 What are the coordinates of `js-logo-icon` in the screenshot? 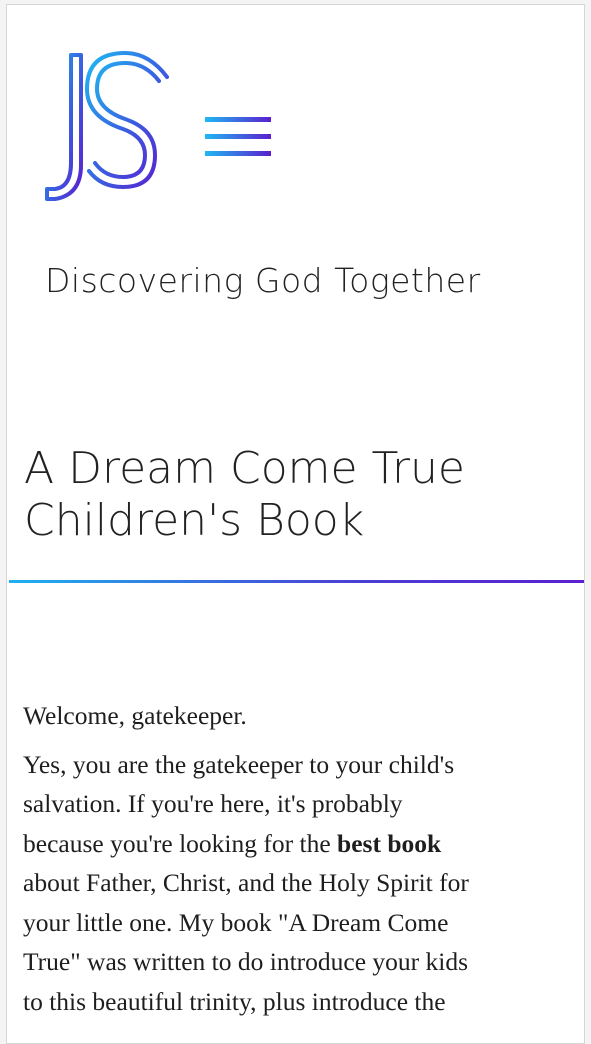 It's located at (107, 125).